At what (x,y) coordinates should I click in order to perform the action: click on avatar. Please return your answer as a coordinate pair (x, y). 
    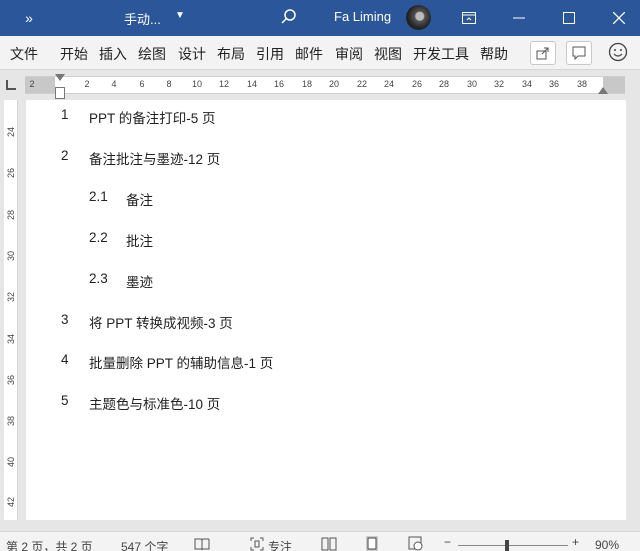
    Looking at the image, I should click on (418, 17).